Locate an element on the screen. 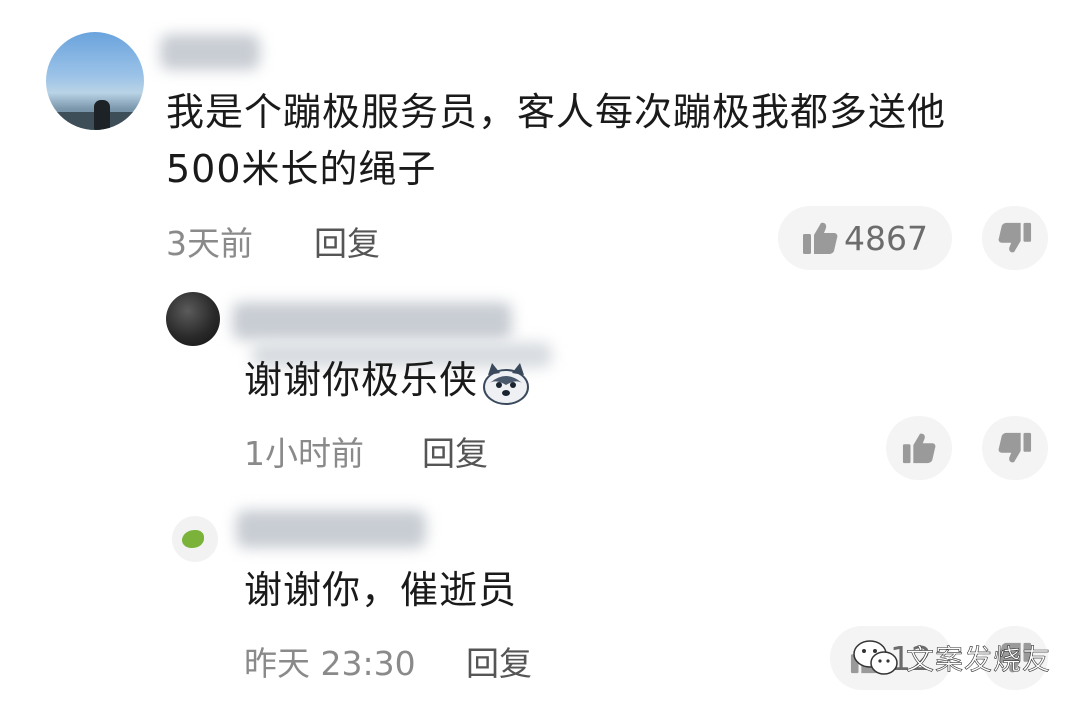 The image size is (1080, 711). comment-text-line2: 500米长的绳子 is located at coordinates (301, 169).